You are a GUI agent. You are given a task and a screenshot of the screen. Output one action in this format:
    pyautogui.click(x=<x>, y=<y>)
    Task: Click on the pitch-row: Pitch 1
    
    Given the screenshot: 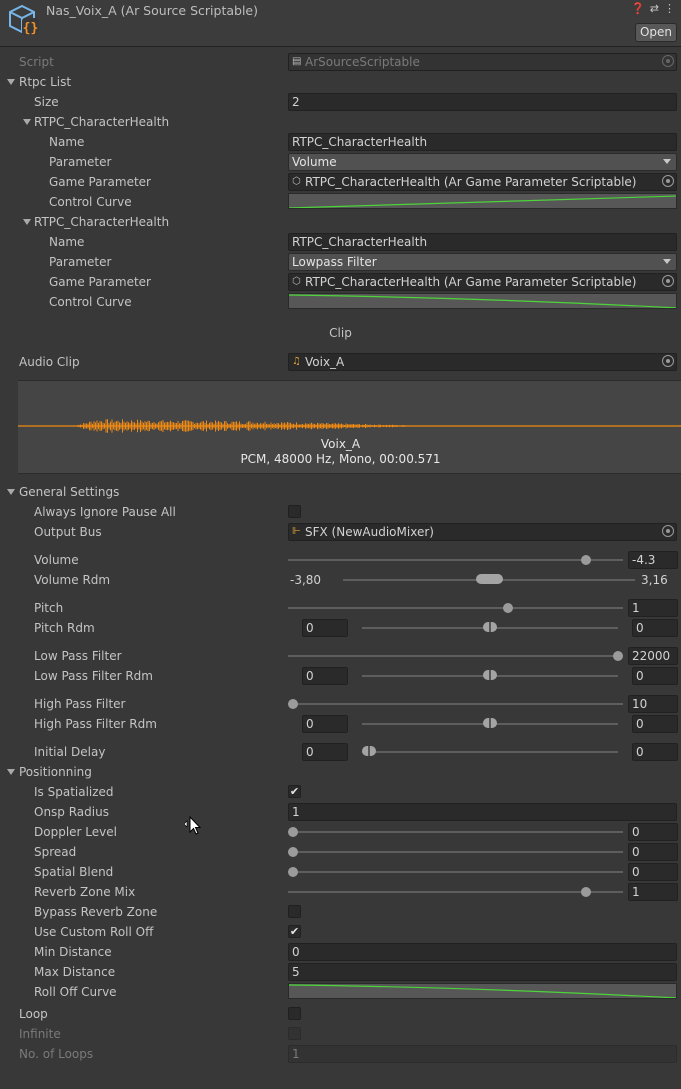 What is the action you would take?
    pyautogui.click(x=340, y=608)
    